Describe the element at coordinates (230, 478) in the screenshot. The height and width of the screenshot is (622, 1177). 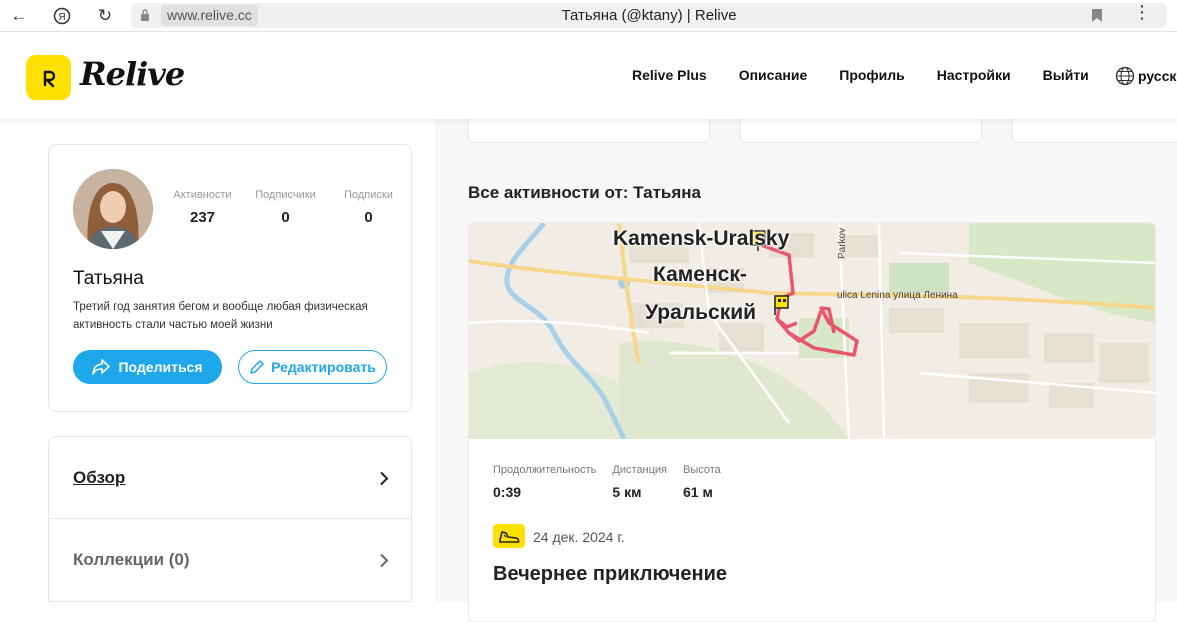
I see `menu-item-overview: Обзор` at that location.